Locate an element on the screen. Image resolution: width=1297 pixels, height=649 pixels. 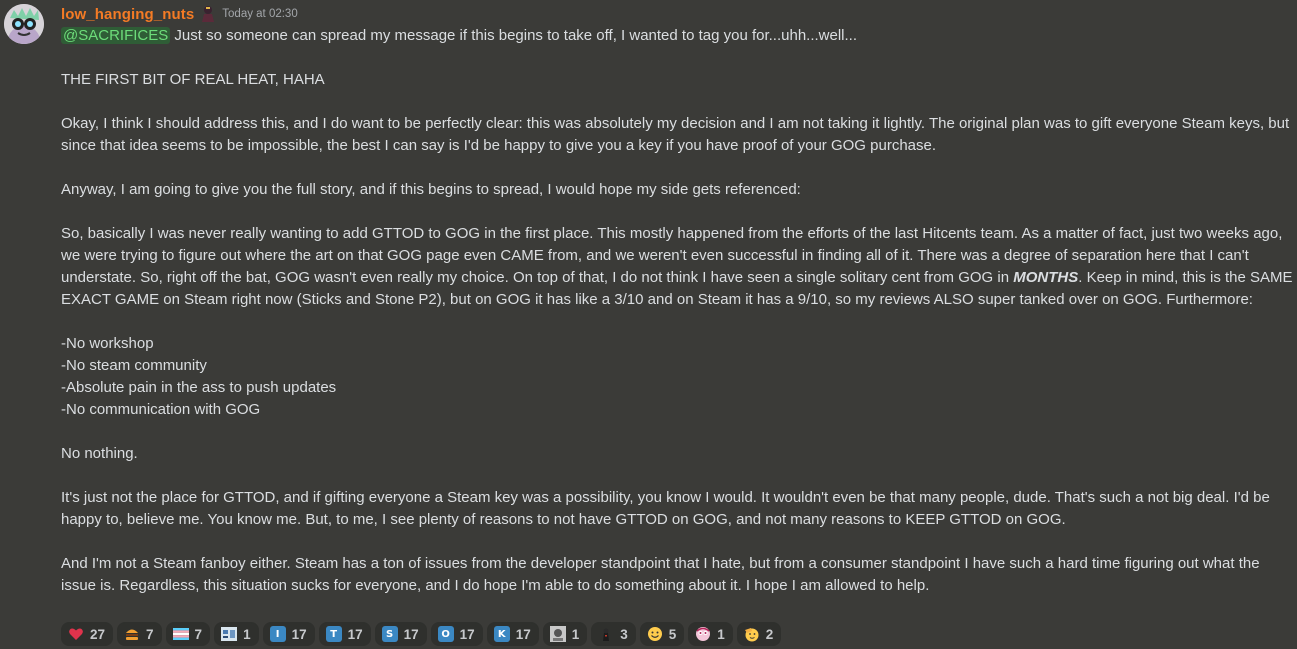
letter-k-icon: K is located at coordinates (501, 634).